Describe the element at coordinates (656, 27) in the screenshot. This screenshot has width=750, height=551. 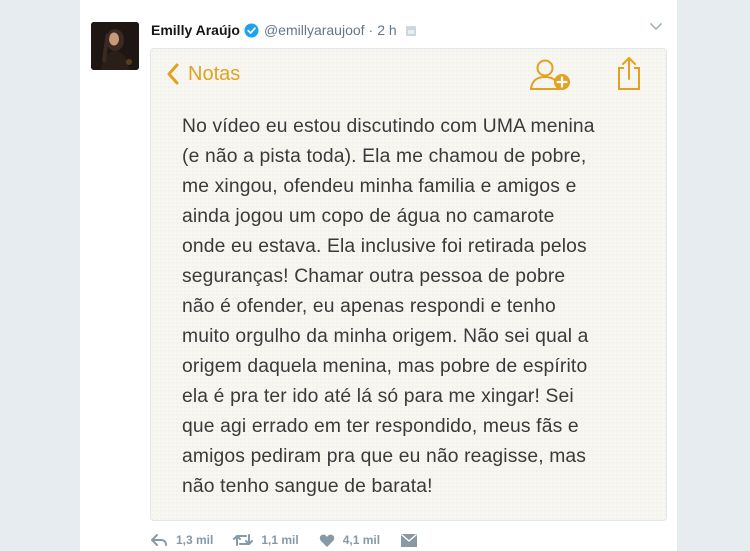
I see `chevron-down-icon` at that location.